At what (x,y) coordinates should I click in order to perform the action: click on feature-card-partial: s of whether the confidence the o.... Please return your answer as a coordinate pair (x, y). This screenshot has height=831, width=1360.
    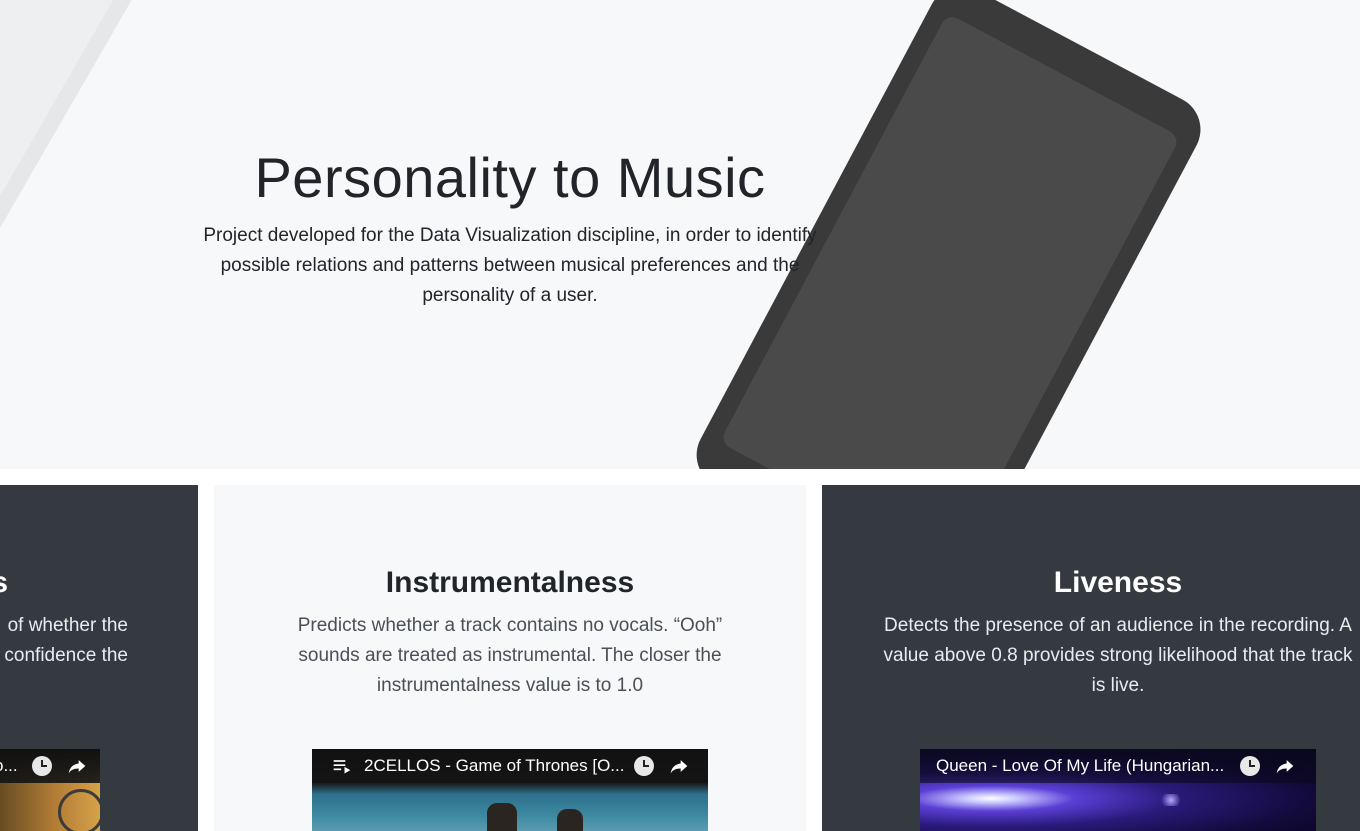
    Looking at the image, I should click on (99, 658).